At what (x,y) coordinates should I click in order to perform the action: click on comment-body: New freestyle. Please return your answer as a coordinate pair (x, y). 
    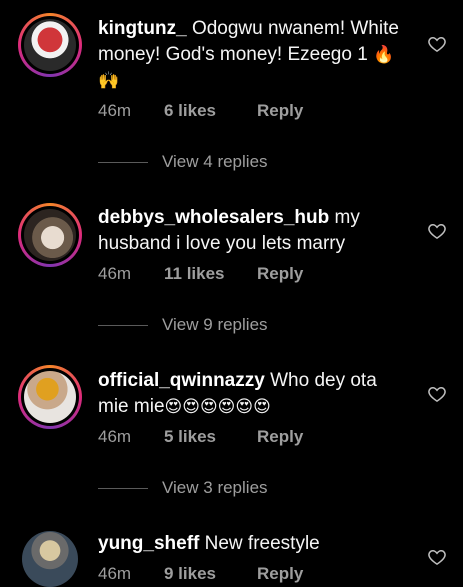
    Looking at the image, I should click on (262, 543).